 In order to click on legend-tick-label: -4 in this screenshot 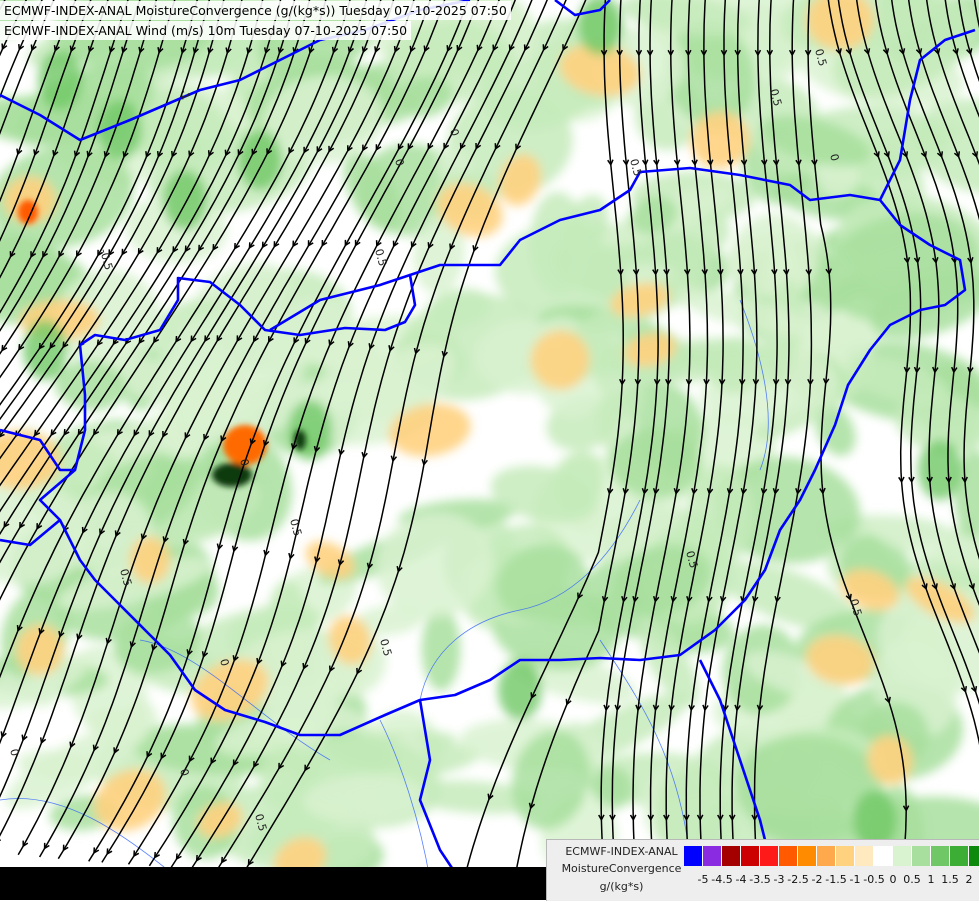, I will do `click(741, 879)`.